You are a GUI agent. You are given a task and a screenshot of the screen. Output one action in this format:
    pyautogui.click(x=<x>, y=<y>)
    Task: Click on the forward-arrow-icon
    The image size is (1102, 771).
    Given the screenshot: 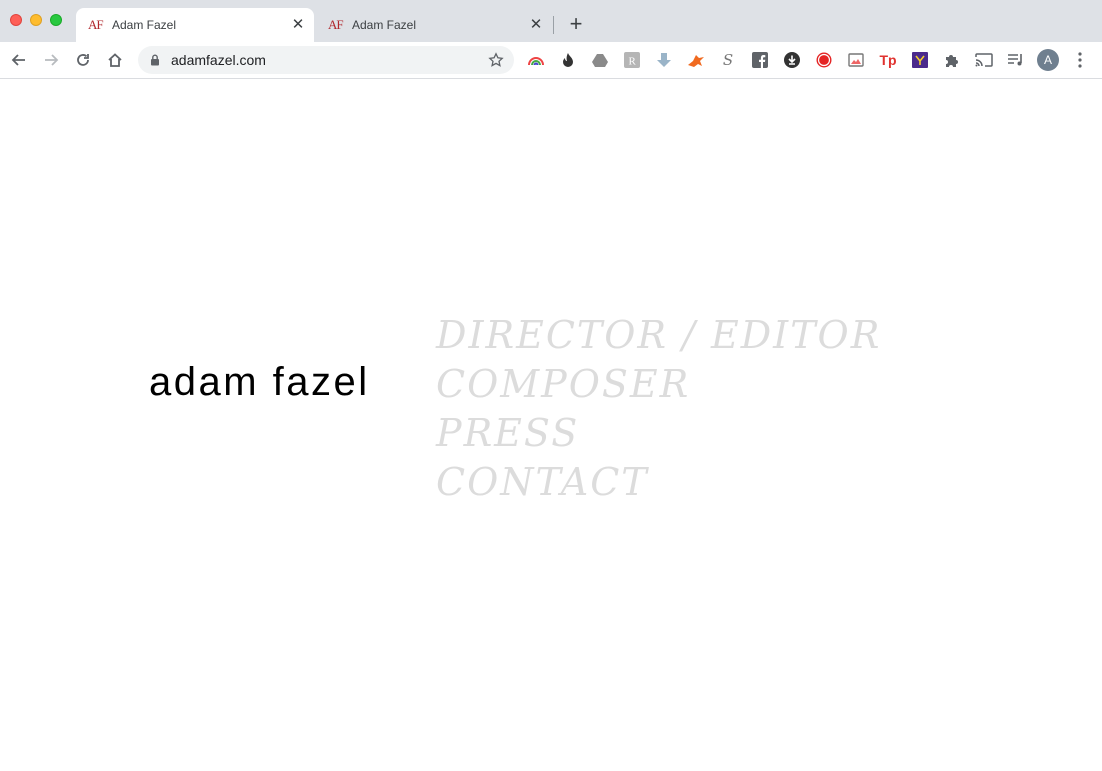 What is the action you would take?
    pyautogui.click(x=52, y=60)
    